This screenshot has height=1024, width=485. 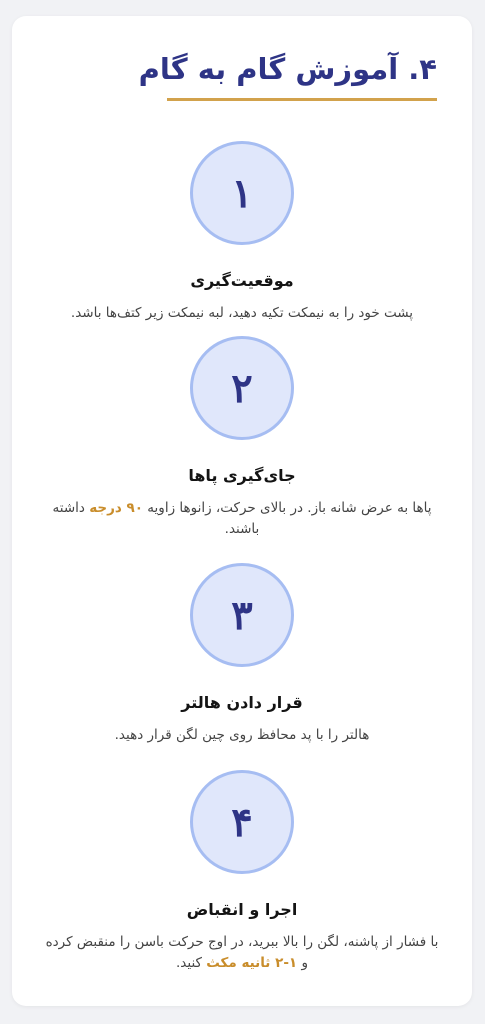 What do you see at coordinates (191, 963) in the screenshot?
I see `step-description-text-end: کنید.` at bounding box center [191, 963].